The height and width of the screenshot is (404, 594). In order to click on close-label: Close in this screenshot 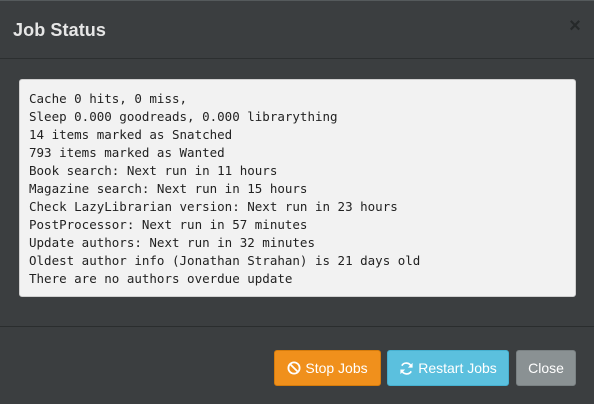, I will do `click(546, 368)`.